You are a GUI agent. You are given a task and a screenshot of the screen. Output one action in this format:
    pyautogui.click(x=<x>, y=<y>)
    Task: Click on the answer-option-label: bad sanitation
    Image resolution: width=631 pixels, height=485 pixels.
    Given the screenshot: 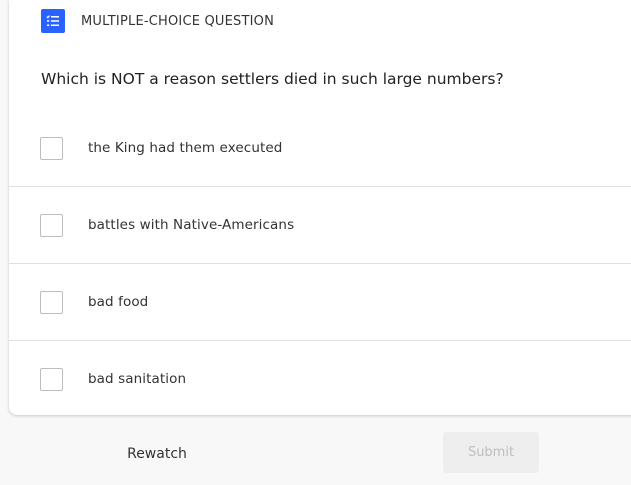 What is the action you would take?
    pyautogui.click(x=137, y=379)
    